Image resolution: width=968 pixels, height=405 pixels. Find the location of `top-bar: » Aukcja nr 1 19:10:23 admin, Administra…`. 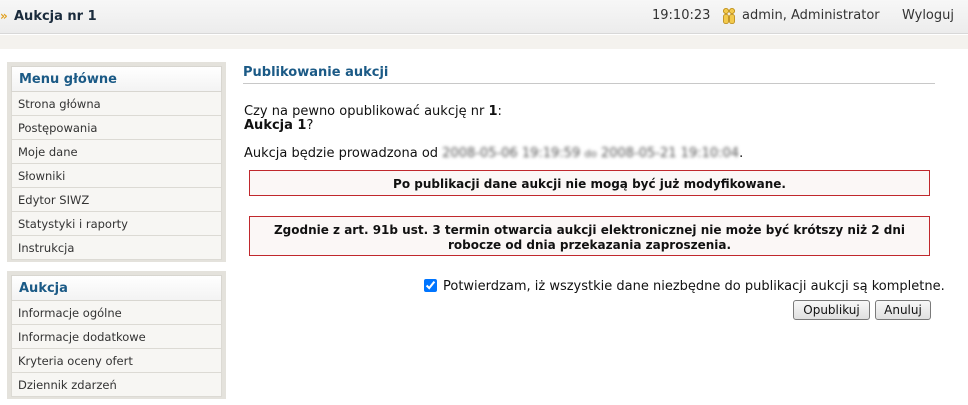

top-bar: » Aukcja nr 1 19:10:23 admin, Administra… is located at coordinates (484, 17).